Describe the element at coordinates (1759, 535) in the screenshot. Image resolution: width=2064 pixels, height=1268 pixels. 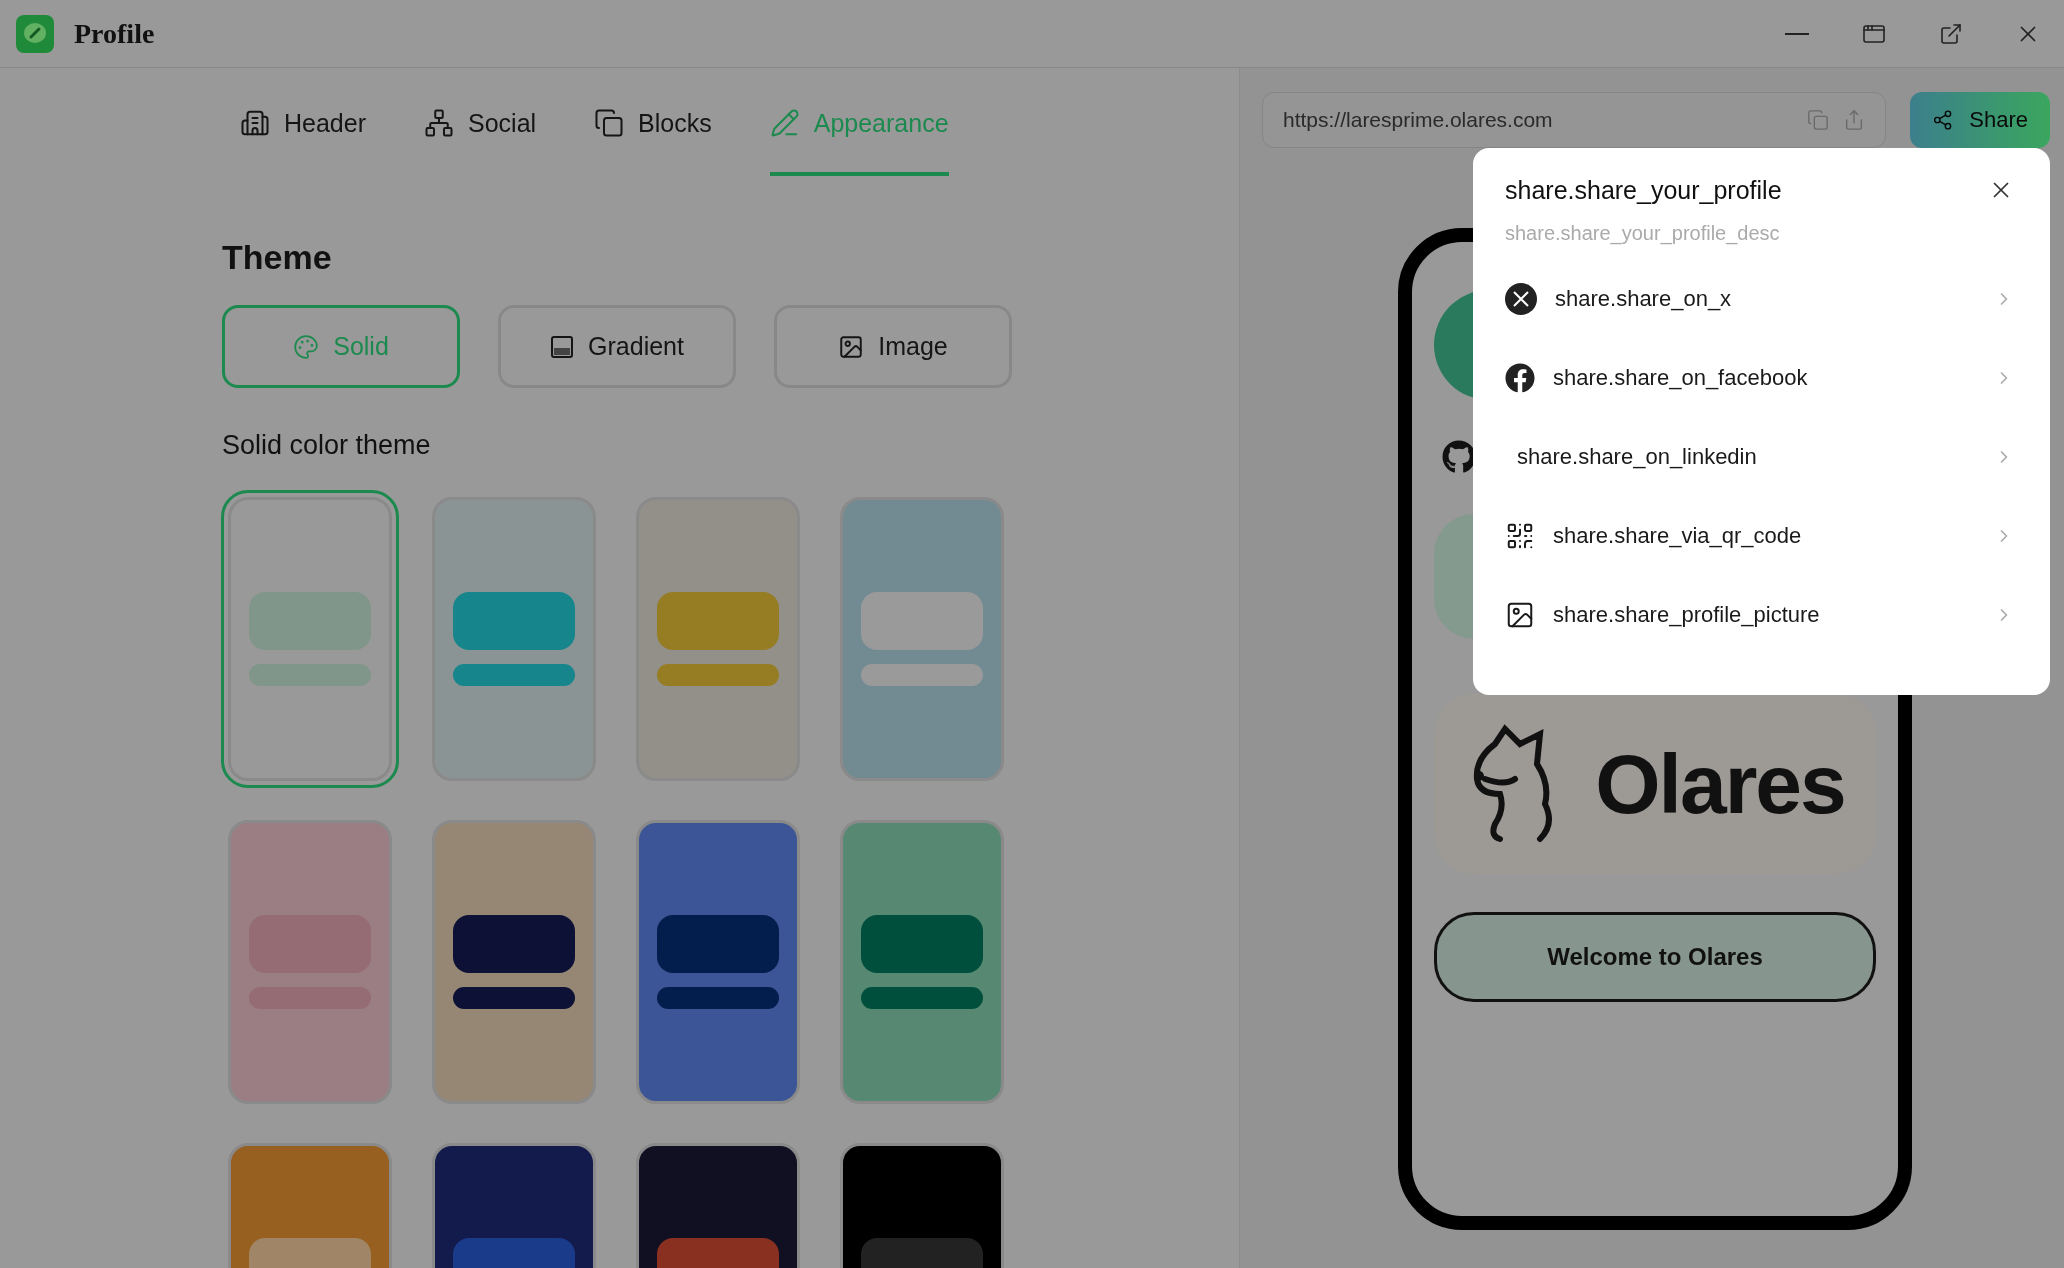
I see `share-option: share.share_via_qr_code` at that location.